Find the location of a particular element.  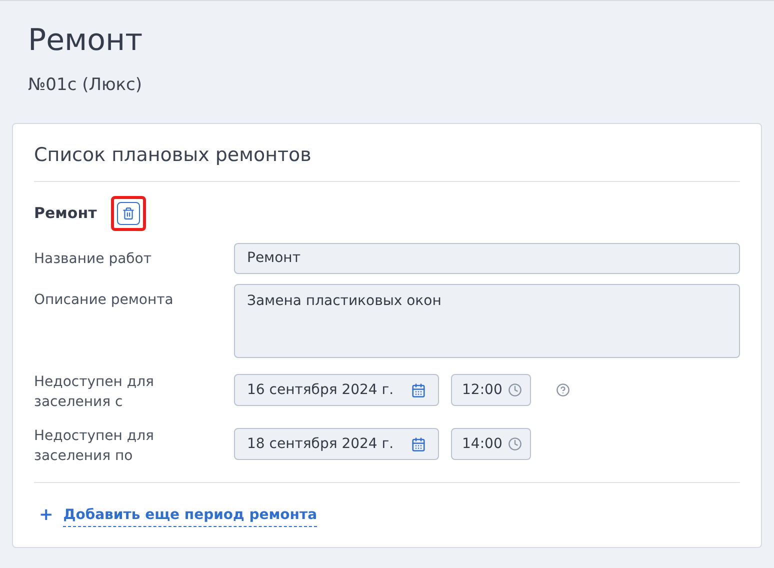

time-field: 14:00 is located at coordinates (491, 444).